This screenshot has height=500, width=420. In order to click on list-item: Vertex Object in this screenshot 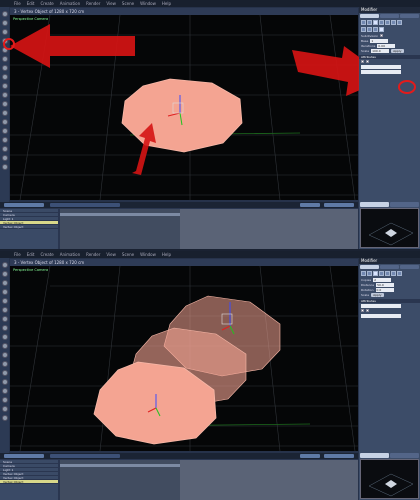, I will do `click(29, 227)`.